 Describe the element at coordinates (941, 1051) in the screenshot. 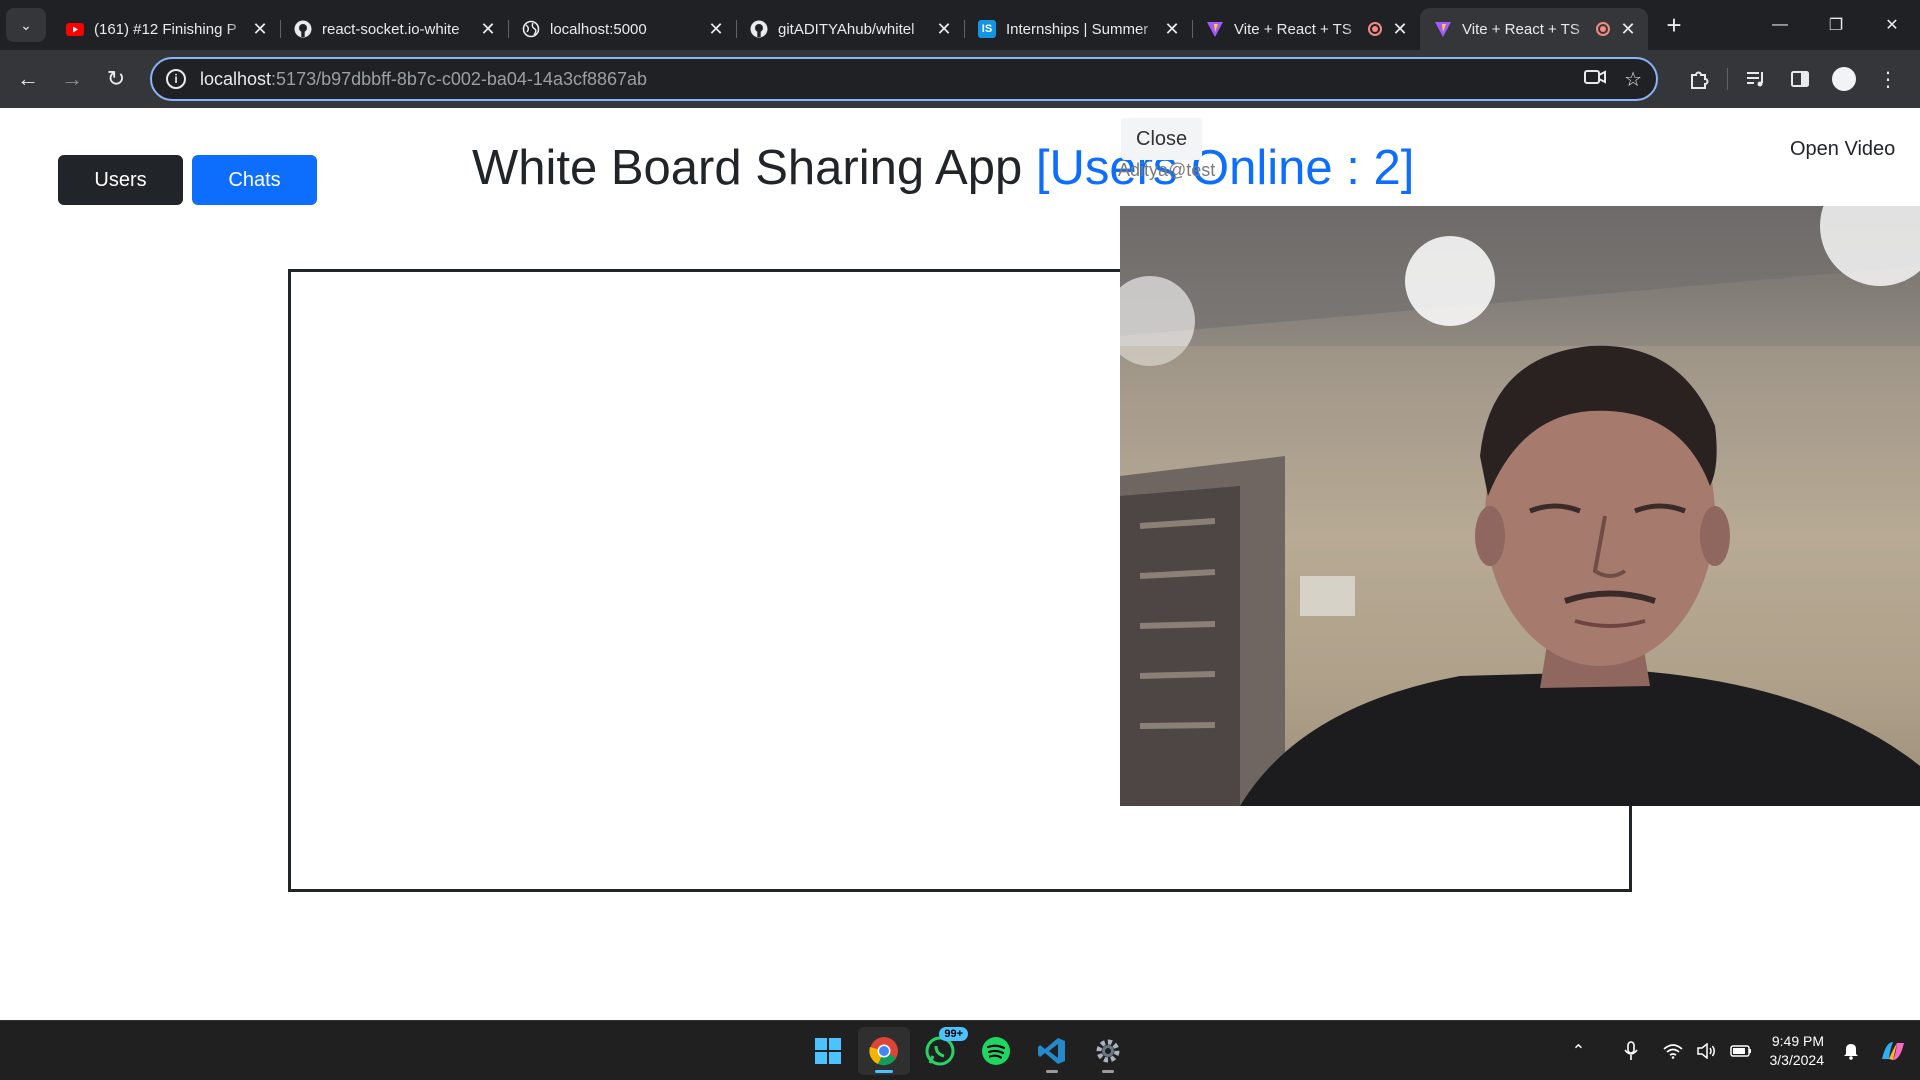

I see `taskbar-whatsapp: 99+` at that location.